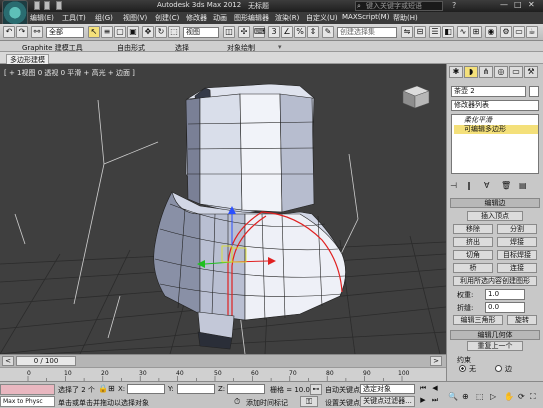 The height and width of the screenshot is (408, 543). What do you see at coordinates (174, 32) in the screenshot?
I see `scale-icon: ⬚` at bounding box center [174, 32].